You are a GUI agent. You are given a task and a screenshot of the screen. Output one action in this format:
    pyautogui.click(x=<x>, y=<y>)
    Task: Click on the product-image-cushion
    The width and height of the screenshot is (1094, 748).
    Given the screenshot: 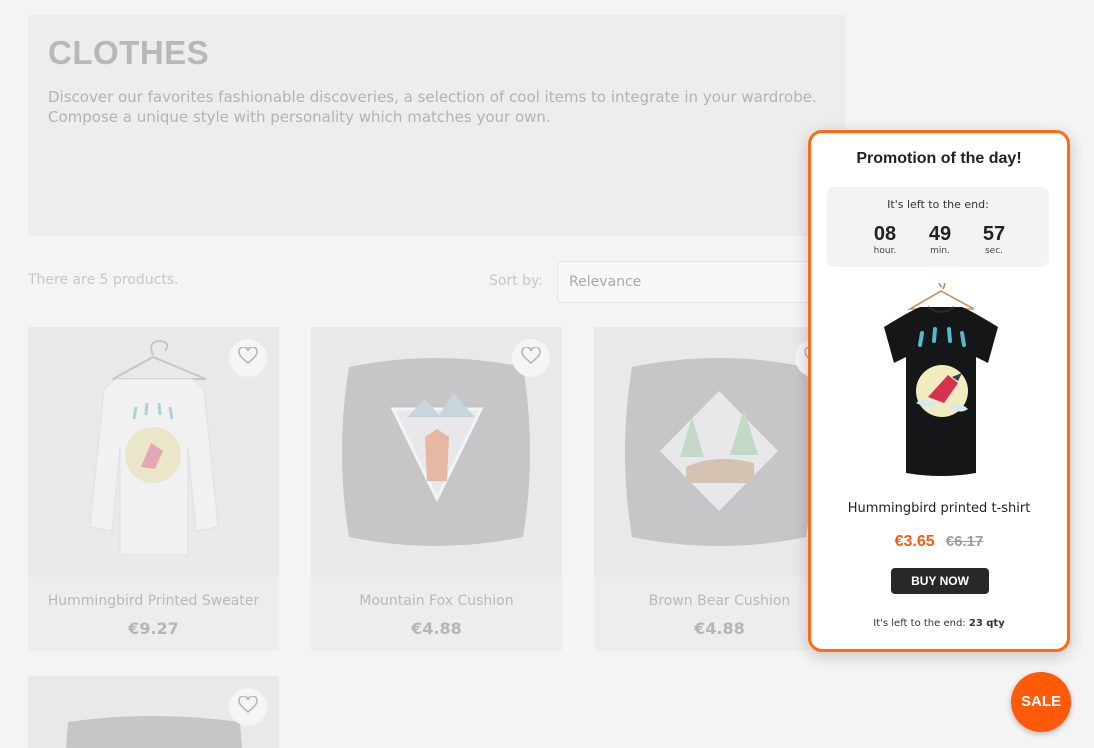 What is the action you would take?
    pyautogui.click(x=153, y=712)
    